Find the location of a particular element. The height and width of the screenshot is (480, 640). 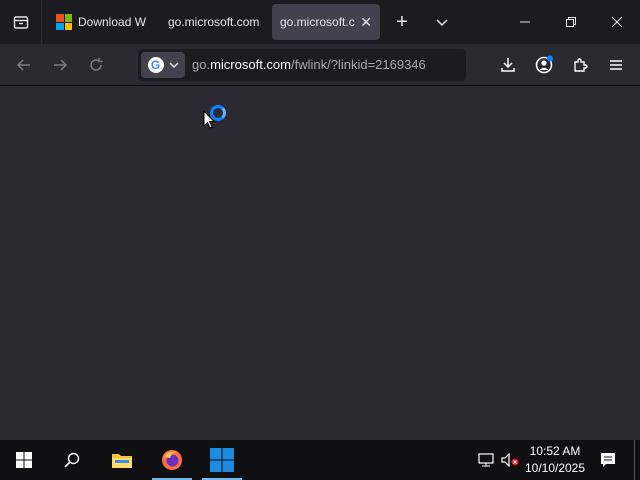

clock: 10:52 AM 10/10/2025 is located at coordinates (555, 460).